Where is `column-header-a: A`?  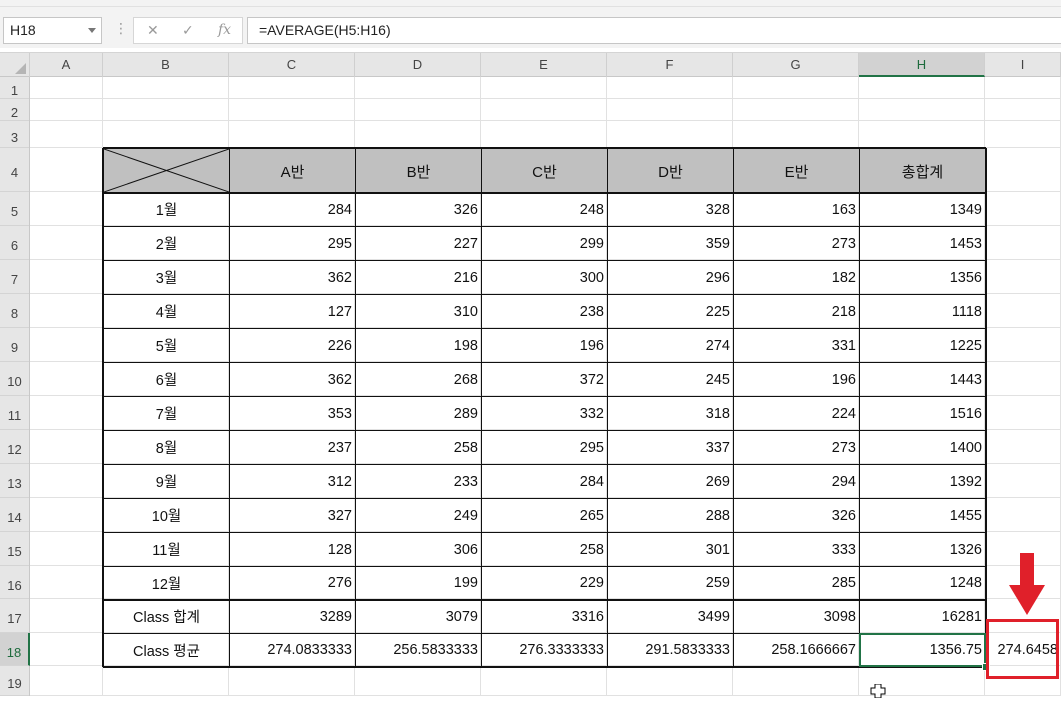 column-header-a: A is located at coordinates (66, 65).